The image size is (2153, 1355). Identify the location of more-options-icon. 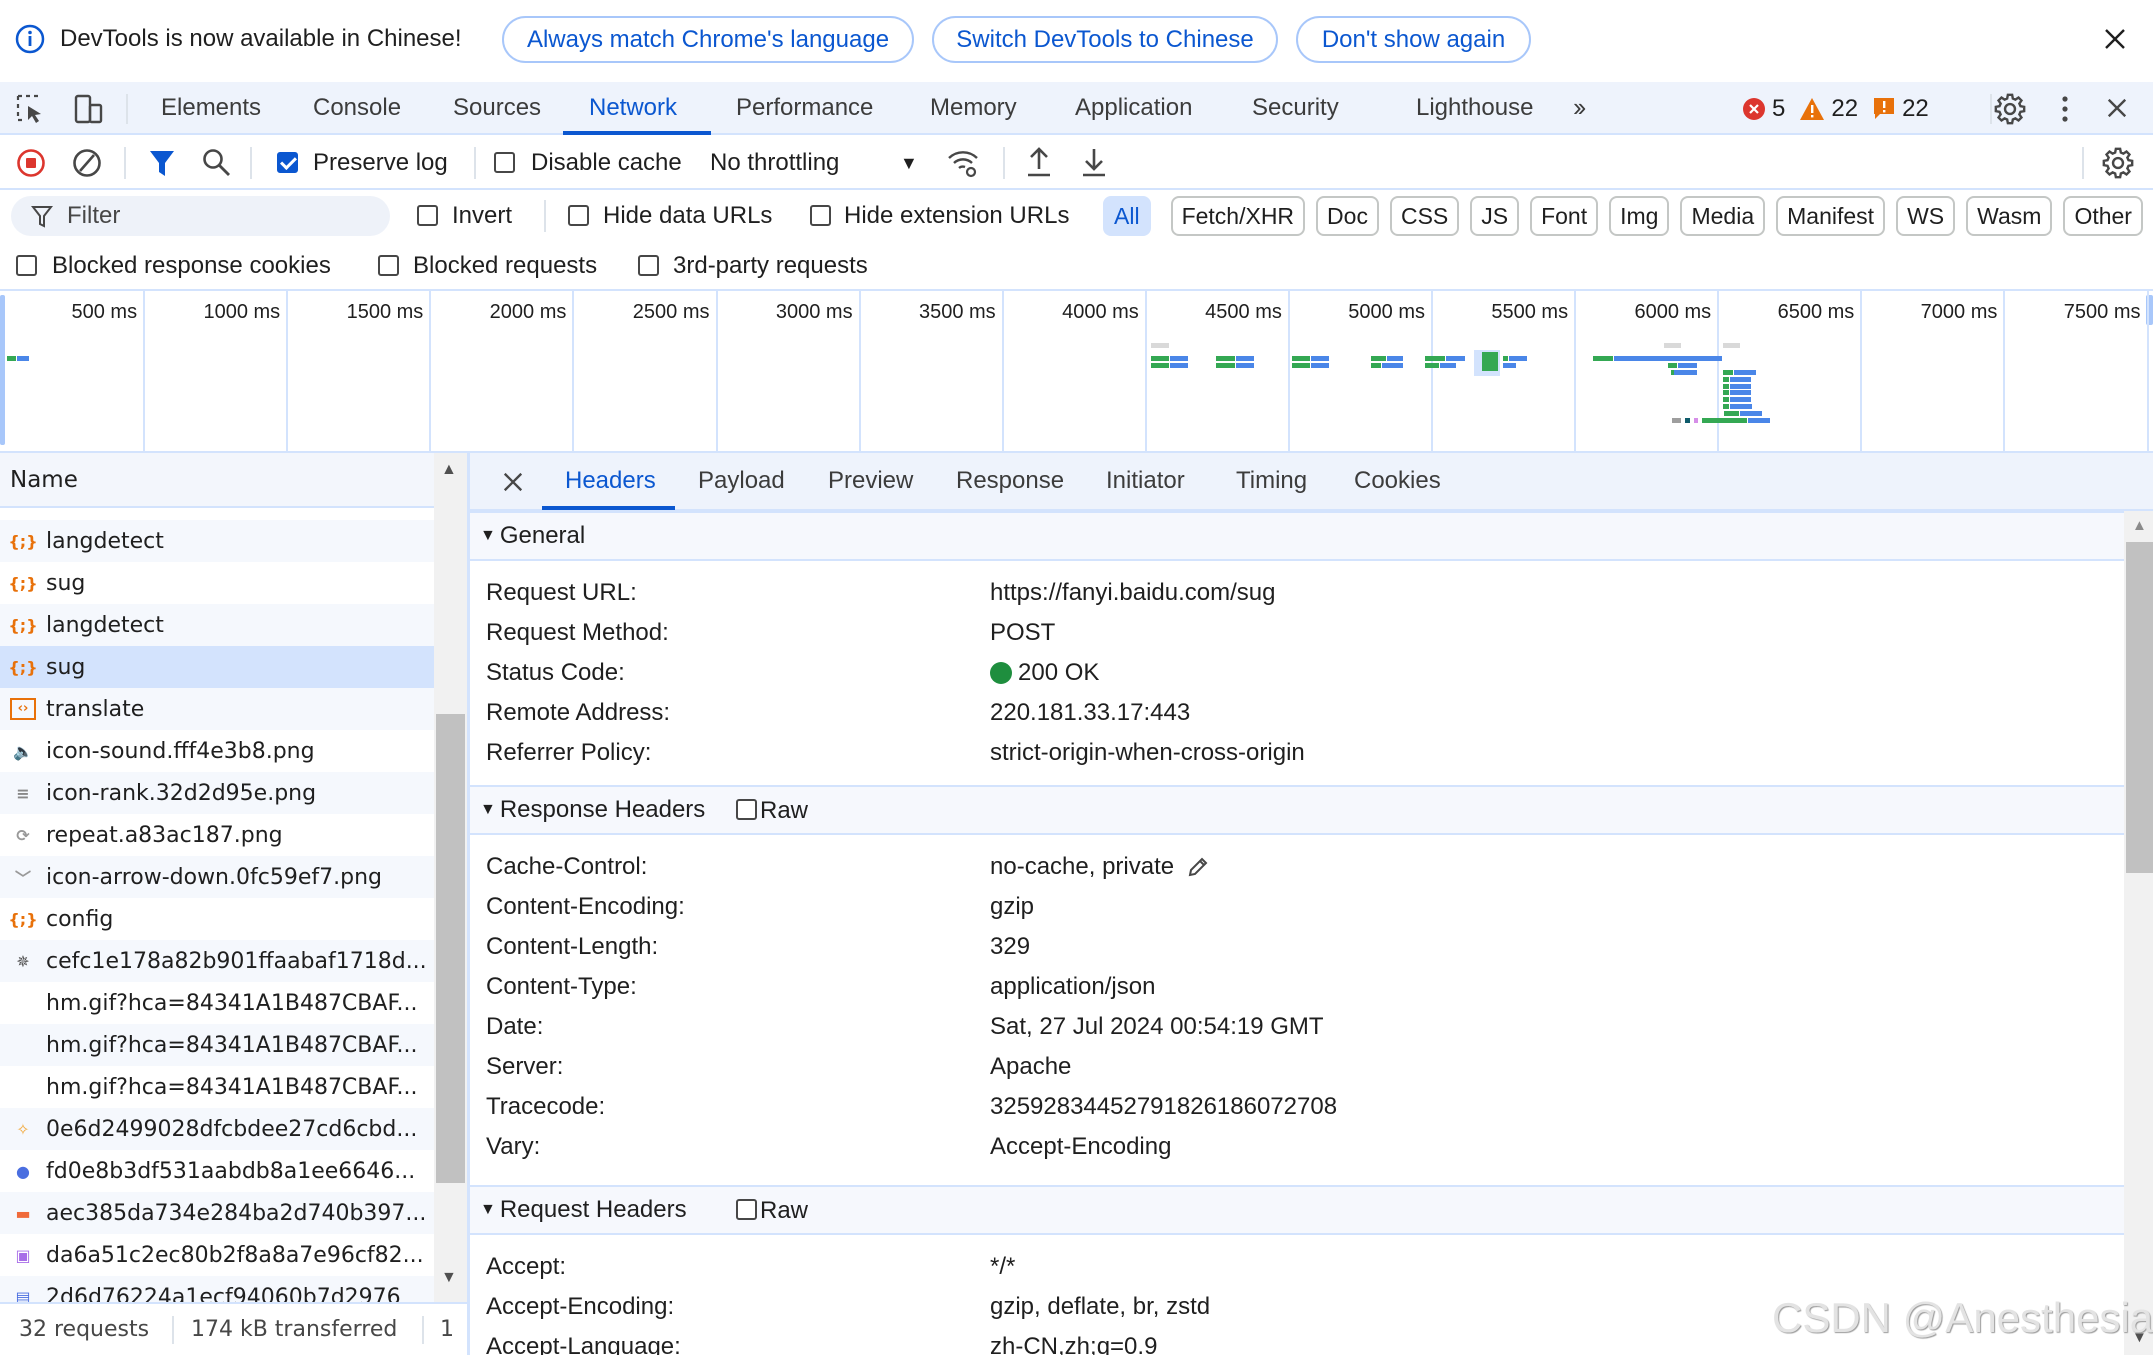
(2065, 109).